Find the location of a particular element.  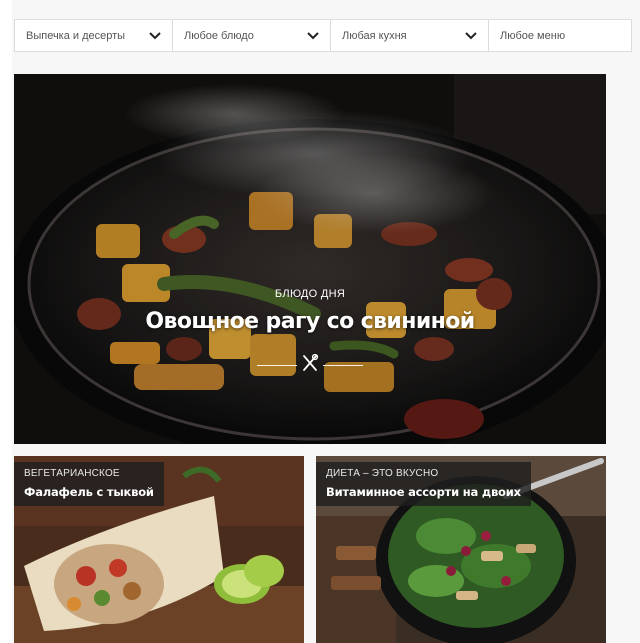

card-kicker: ВЕГЕТАРИАНСКОЕ is located at coordinates (72, 473).